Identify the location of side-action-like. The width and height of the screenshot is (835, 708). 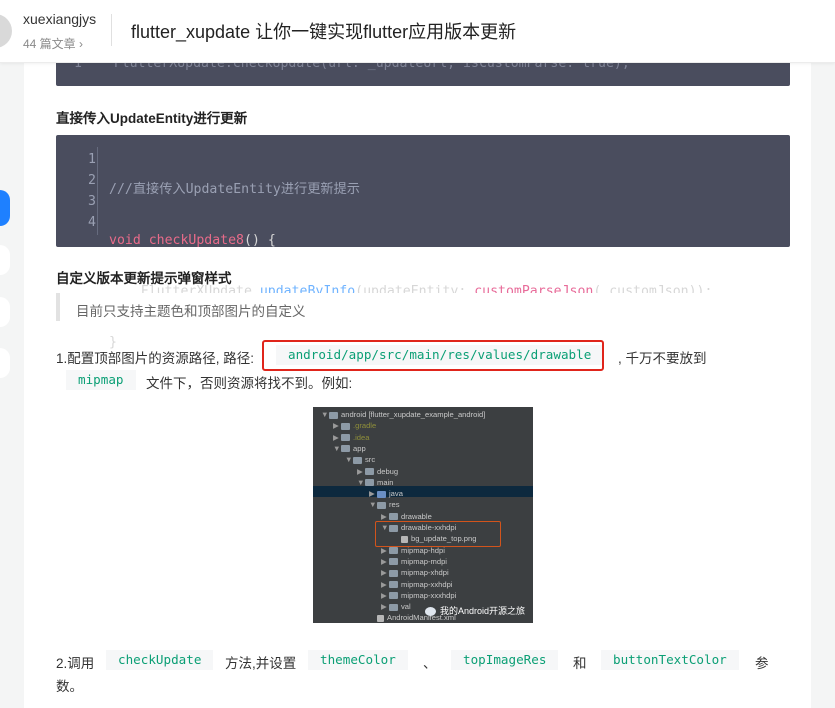
(5, 208).